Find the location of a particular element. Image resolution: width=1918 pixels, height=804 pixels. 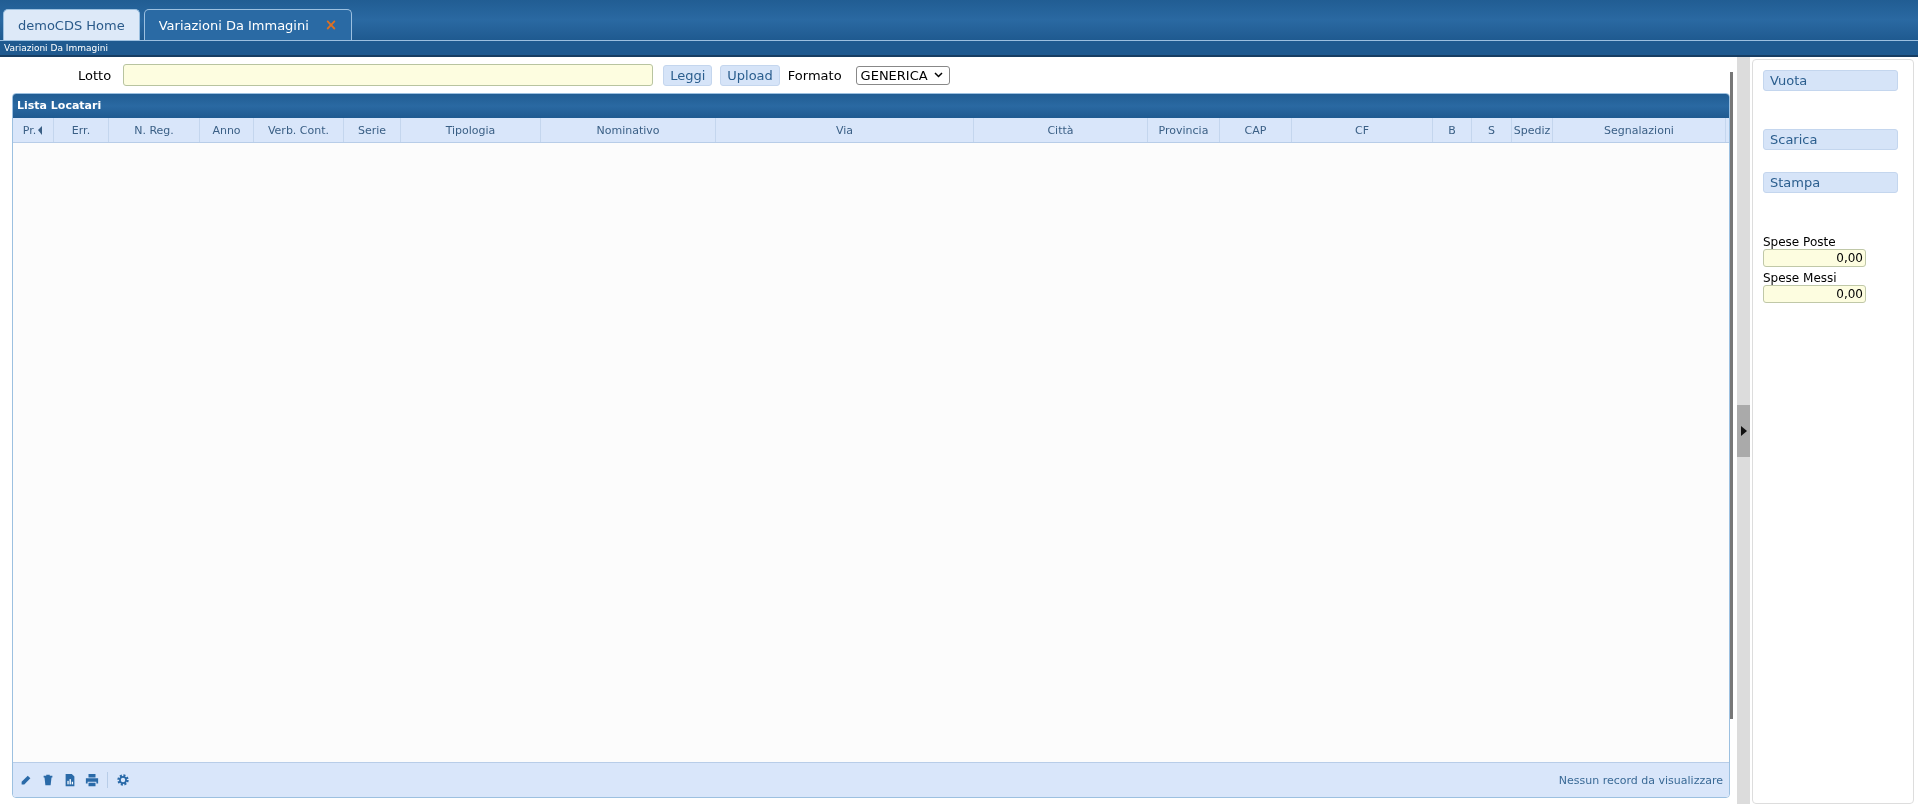

column-header: N. Reg. is located at coordinates (154, 130).